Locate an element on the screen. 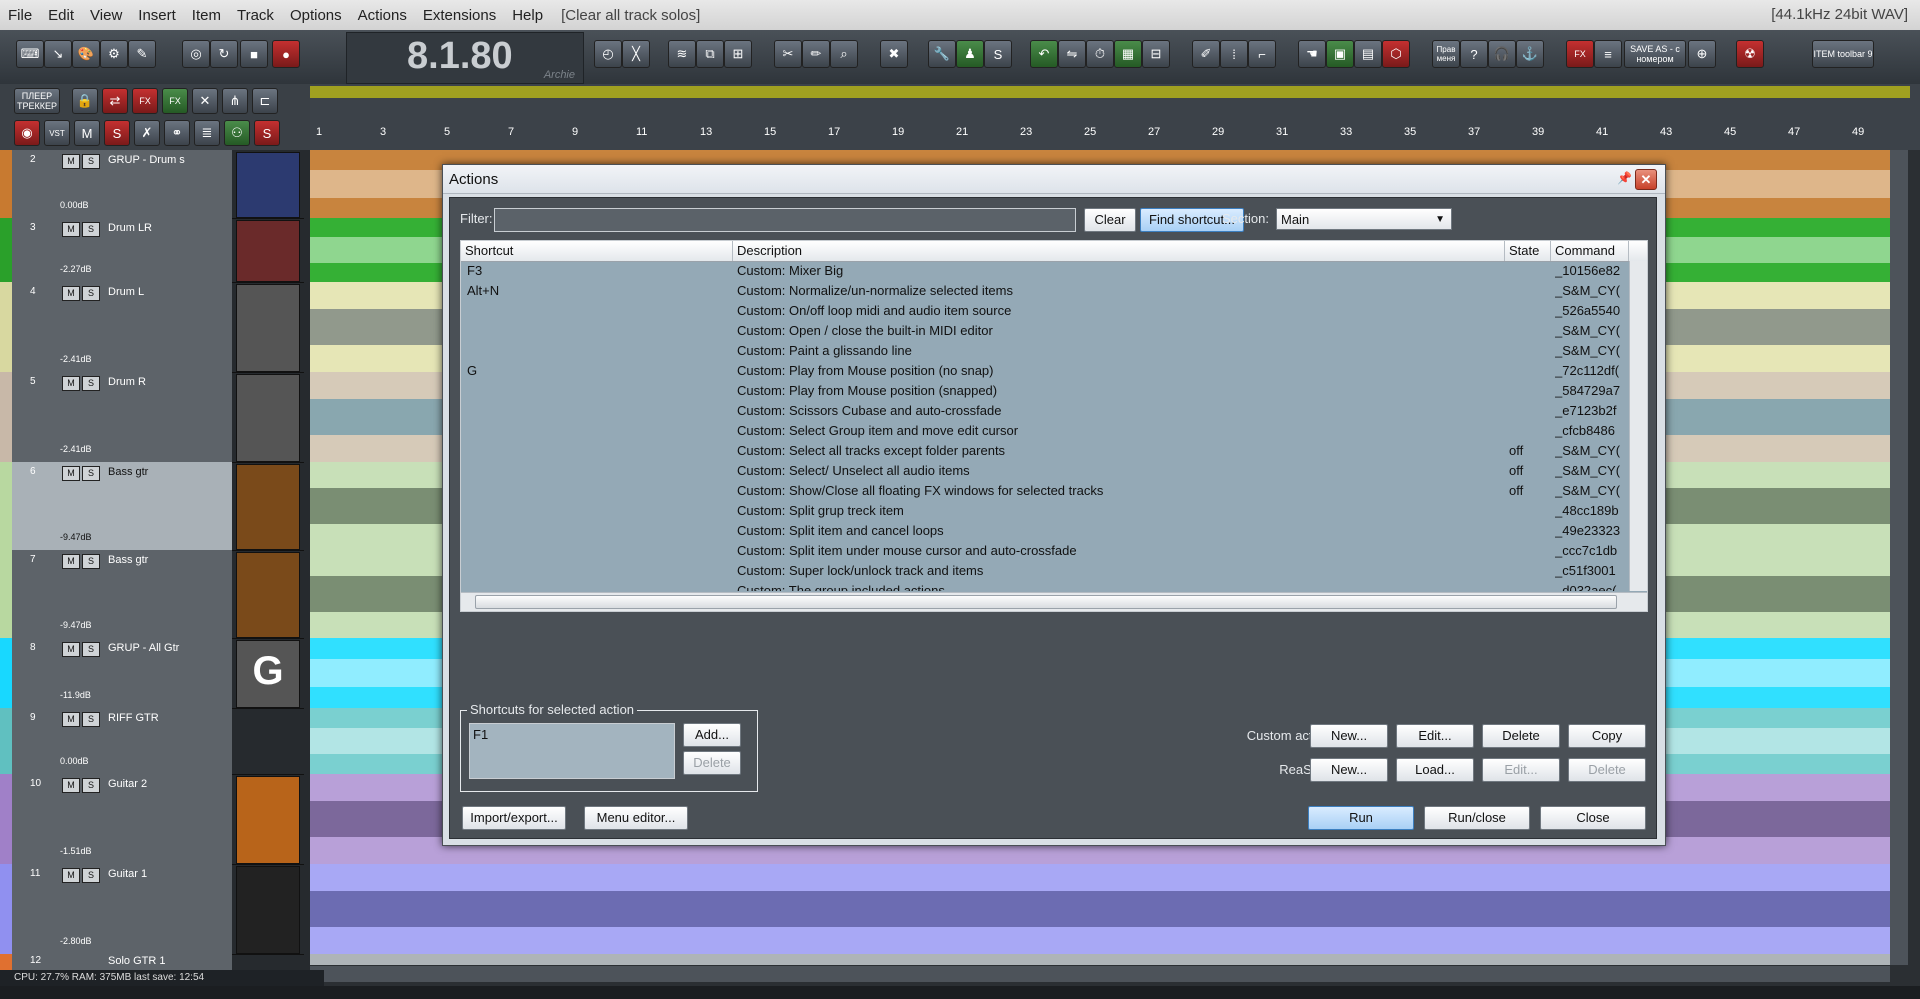 This screenshot has width=1920, height=999. scroll-thumb is located at coordinates (1046, 602).